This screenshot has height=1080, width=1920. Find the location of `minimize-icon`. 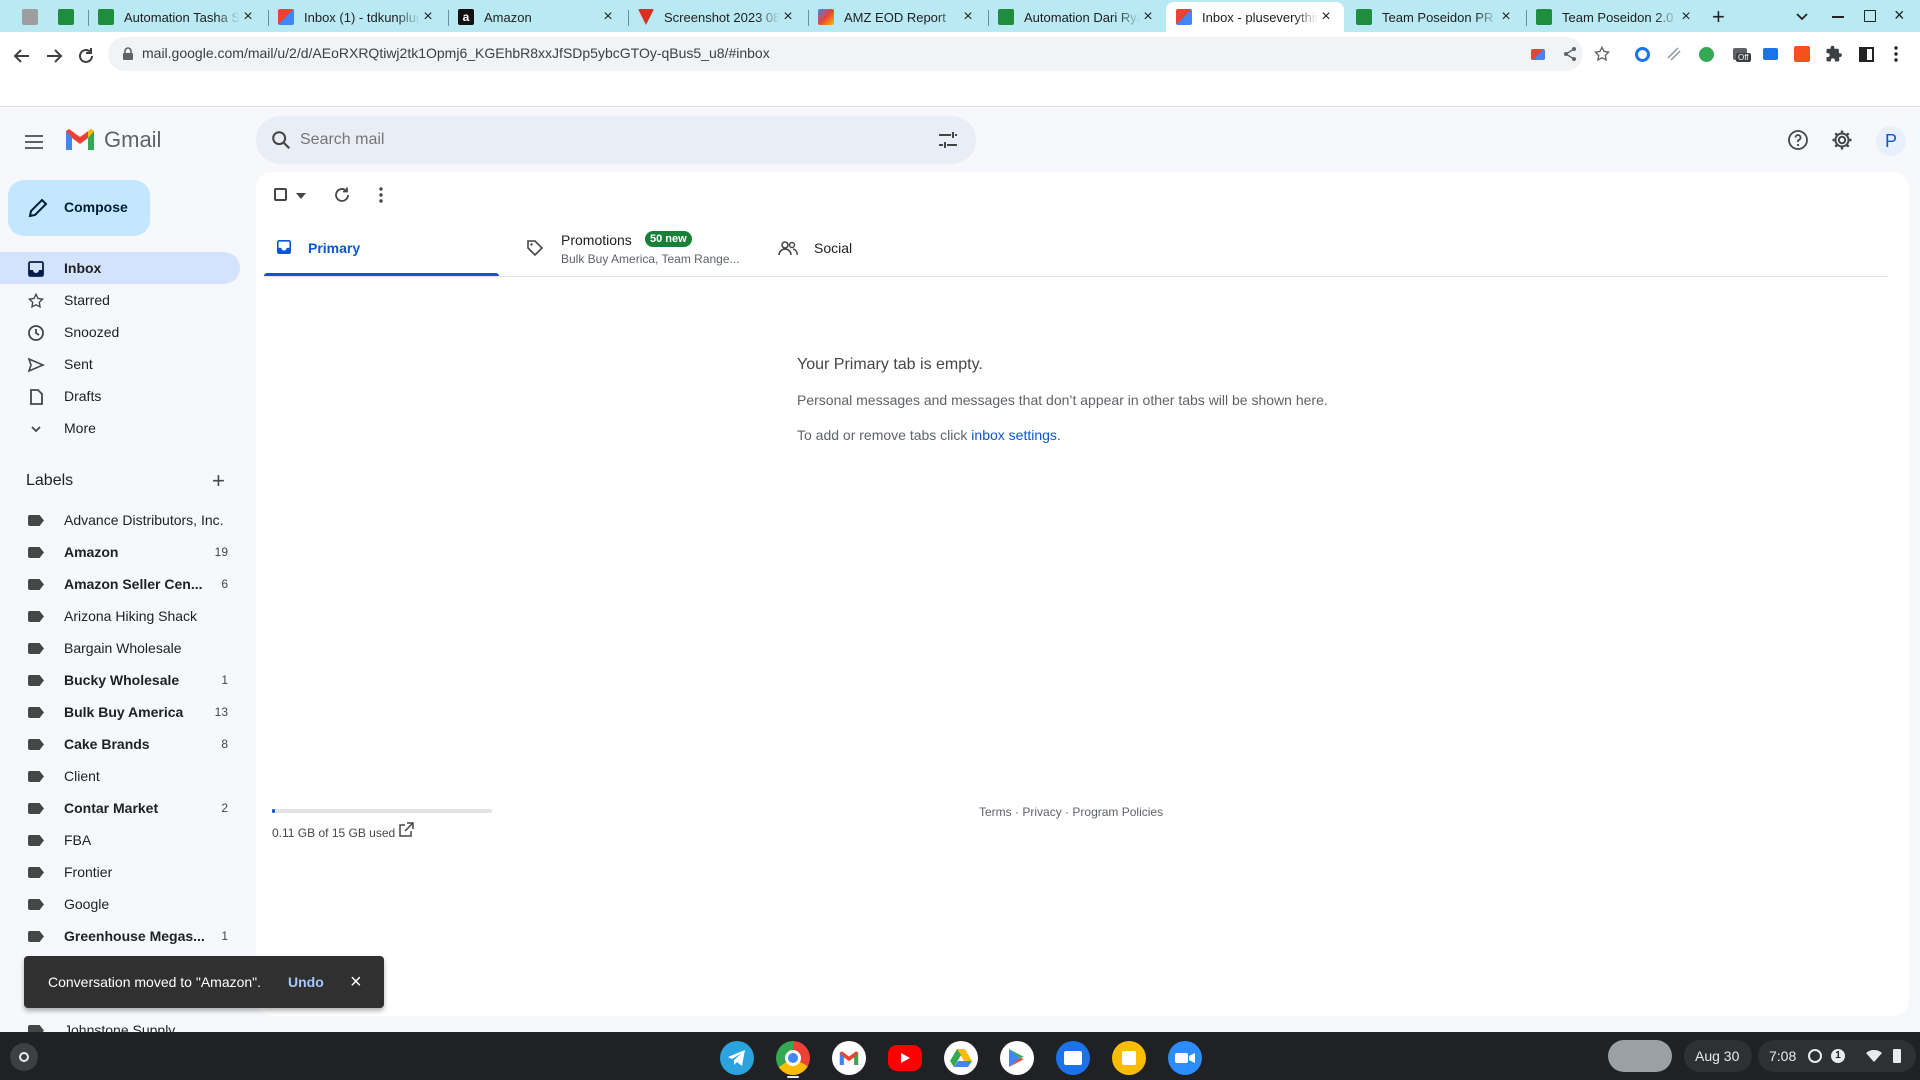

minimize-icon is located at coordinates (1838, 17).